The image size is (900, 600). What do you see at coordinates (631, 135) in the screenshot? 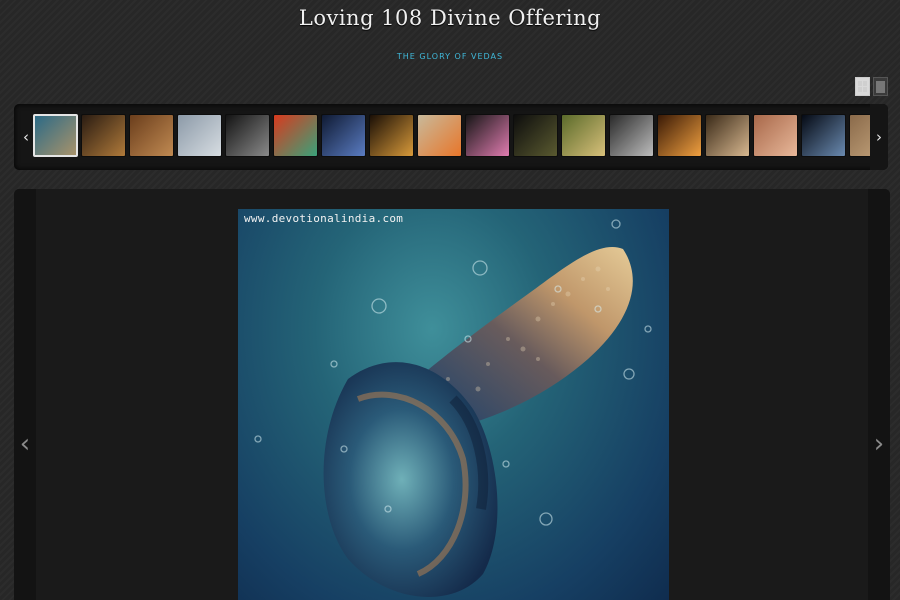
I see `thumbnail-hands-prayer` at bounding box center [631, 135].